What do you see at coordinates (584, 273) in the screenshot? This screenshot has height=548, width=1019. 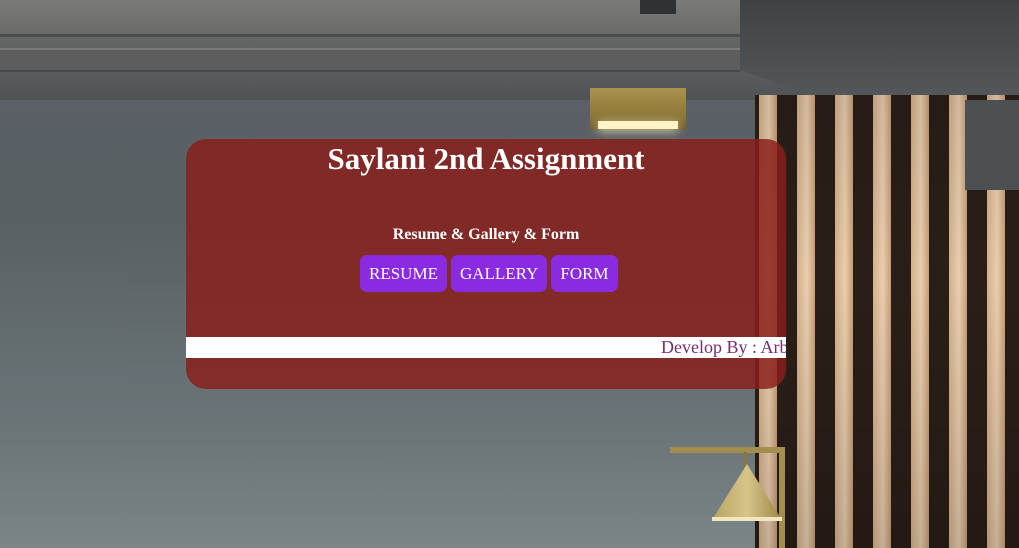 I see `form-button: FORM` at bounding box center [584, 273].